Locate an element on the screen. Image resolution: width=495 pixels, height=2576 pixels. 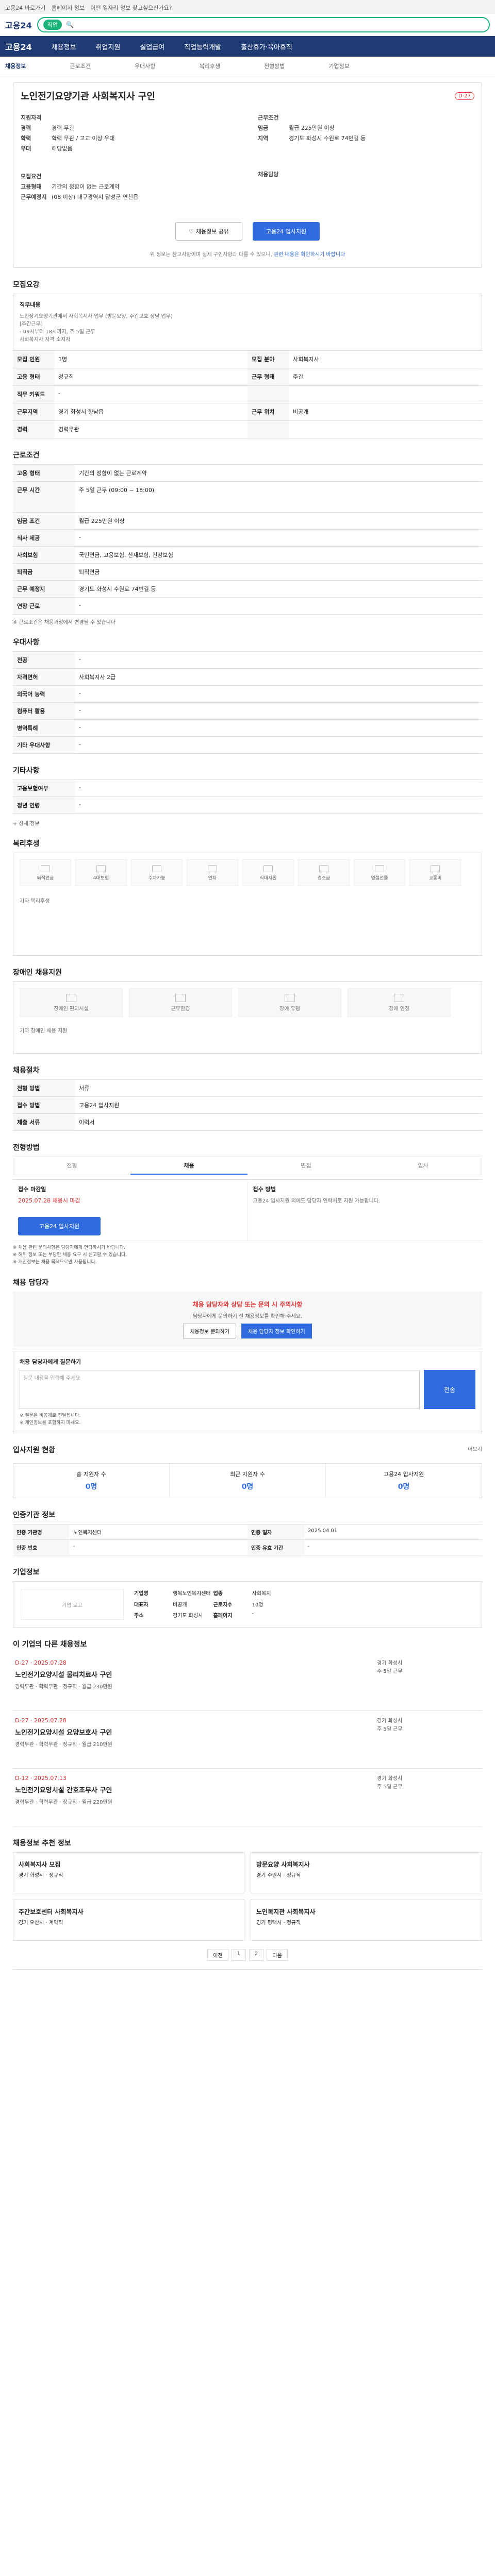
cell: 1명 is located at coordinates (151, 359).